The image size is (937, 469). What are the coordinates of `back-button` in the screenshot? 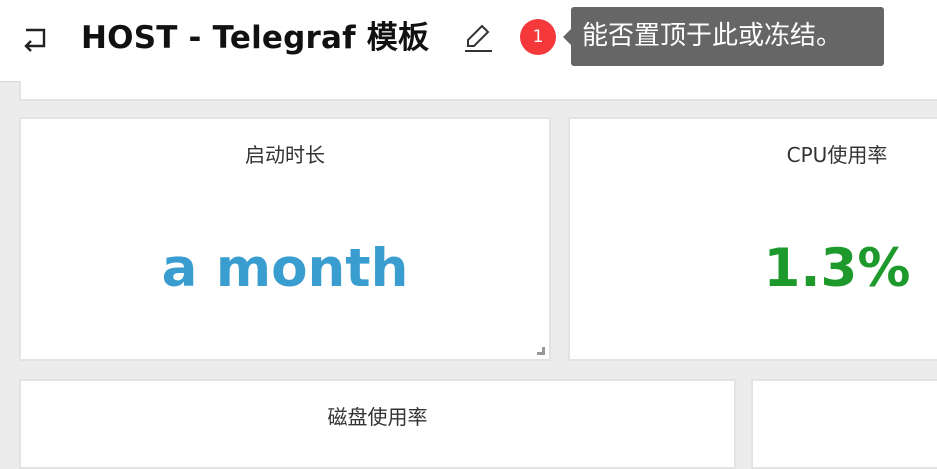 It's located at (37, 39).